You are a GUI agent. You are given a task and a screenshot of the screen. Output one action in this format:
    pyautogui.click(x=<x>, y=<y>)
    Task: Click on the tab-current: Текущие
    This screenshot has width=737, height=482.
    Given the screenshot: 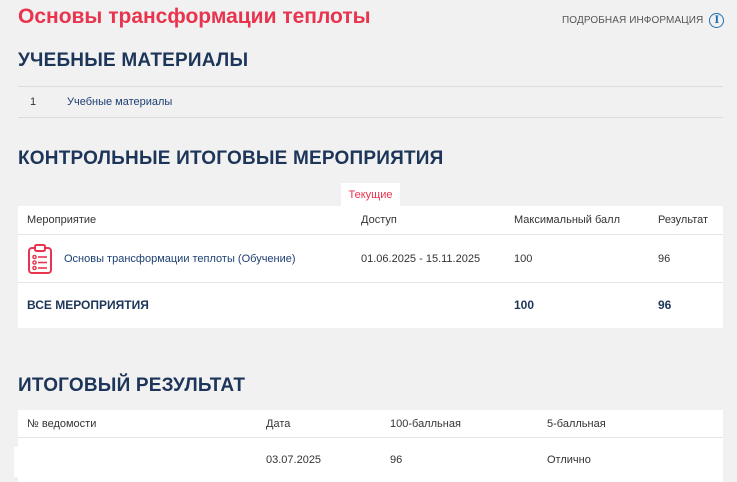 What is the action you would take?
    pyautogui.click(x=370, y=194)
    